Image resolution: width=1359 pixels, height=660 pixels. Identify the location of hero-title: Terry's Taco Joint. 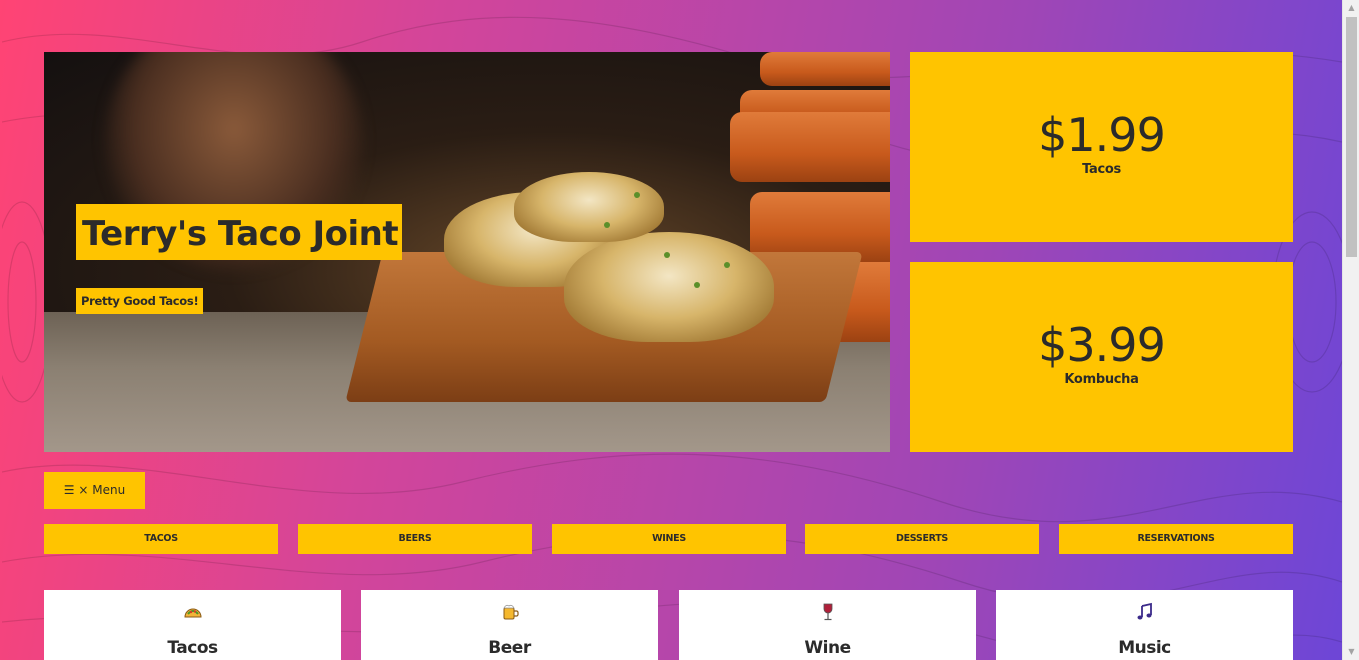
(239, 232).